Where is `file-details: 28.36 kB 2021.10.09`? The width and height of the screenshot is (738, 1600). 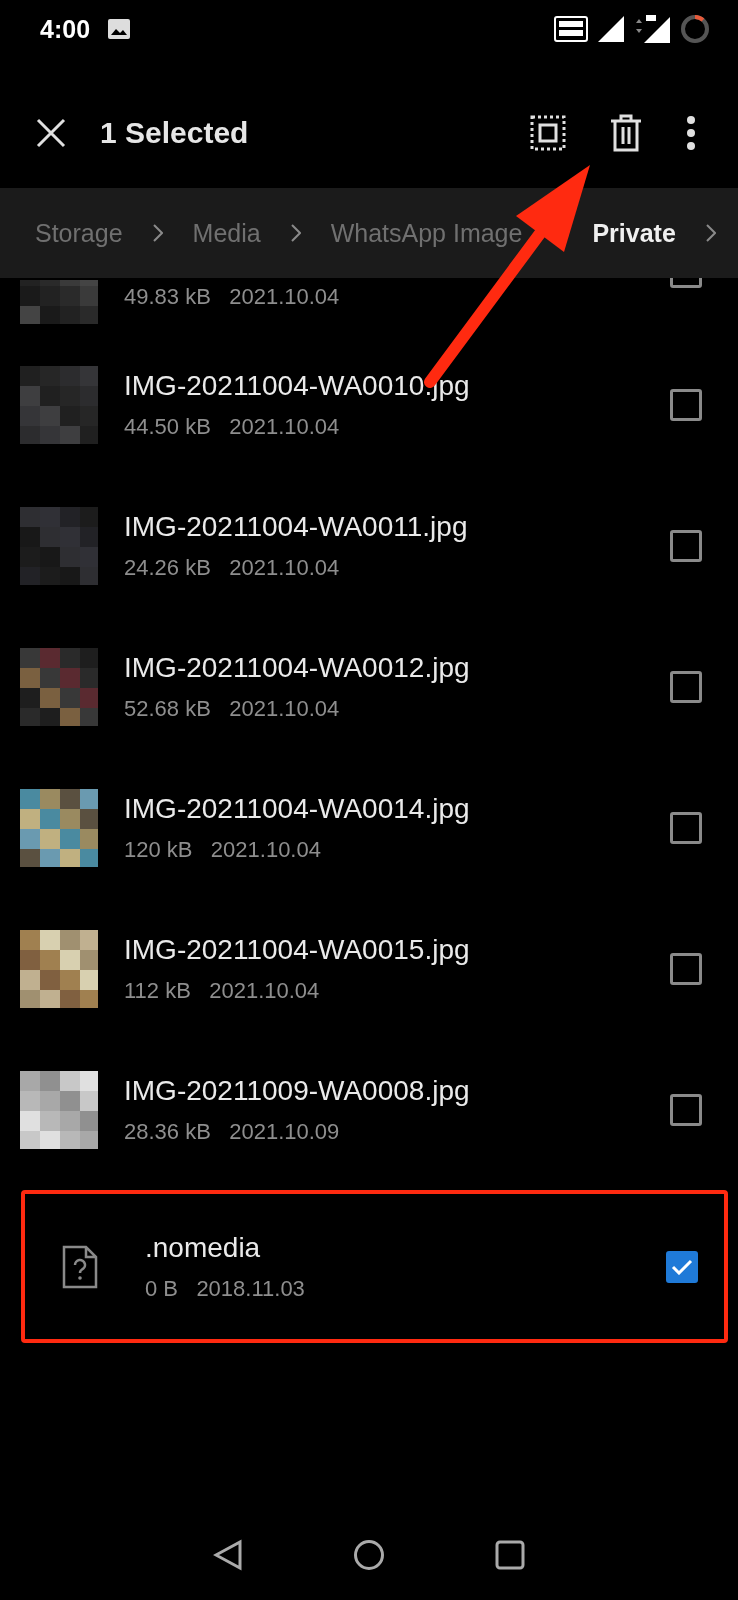
file-details: 28.36 kB 2021.10.09 is located at coordinates (232, 1131).